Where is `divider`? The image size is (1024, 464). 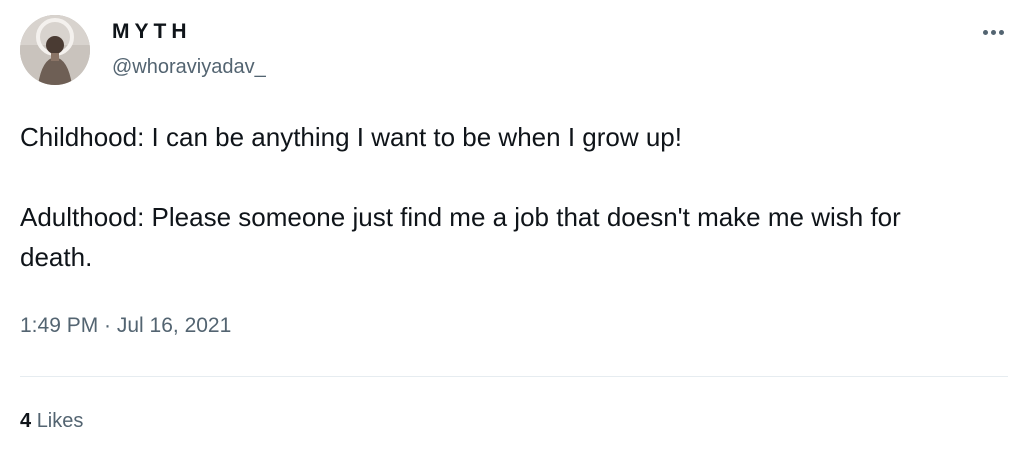 divider is located at coordinates (514, 376).